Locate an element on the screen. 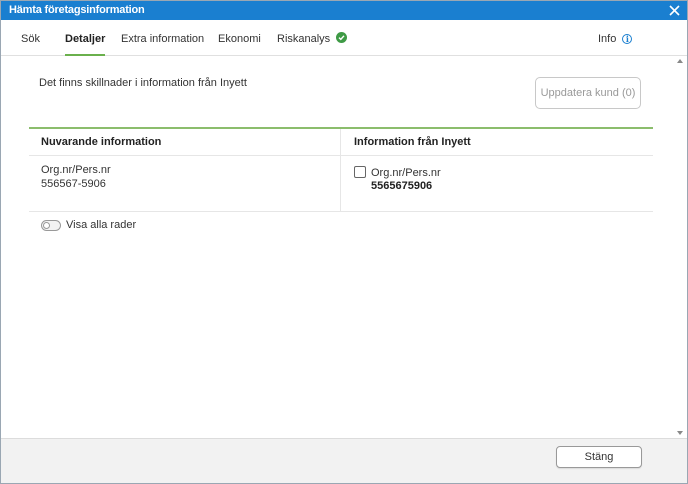 Image resolution: width=688 pixels, height=484 pixels. tab-label: Ekonomi is located at coordinates (239, 39).